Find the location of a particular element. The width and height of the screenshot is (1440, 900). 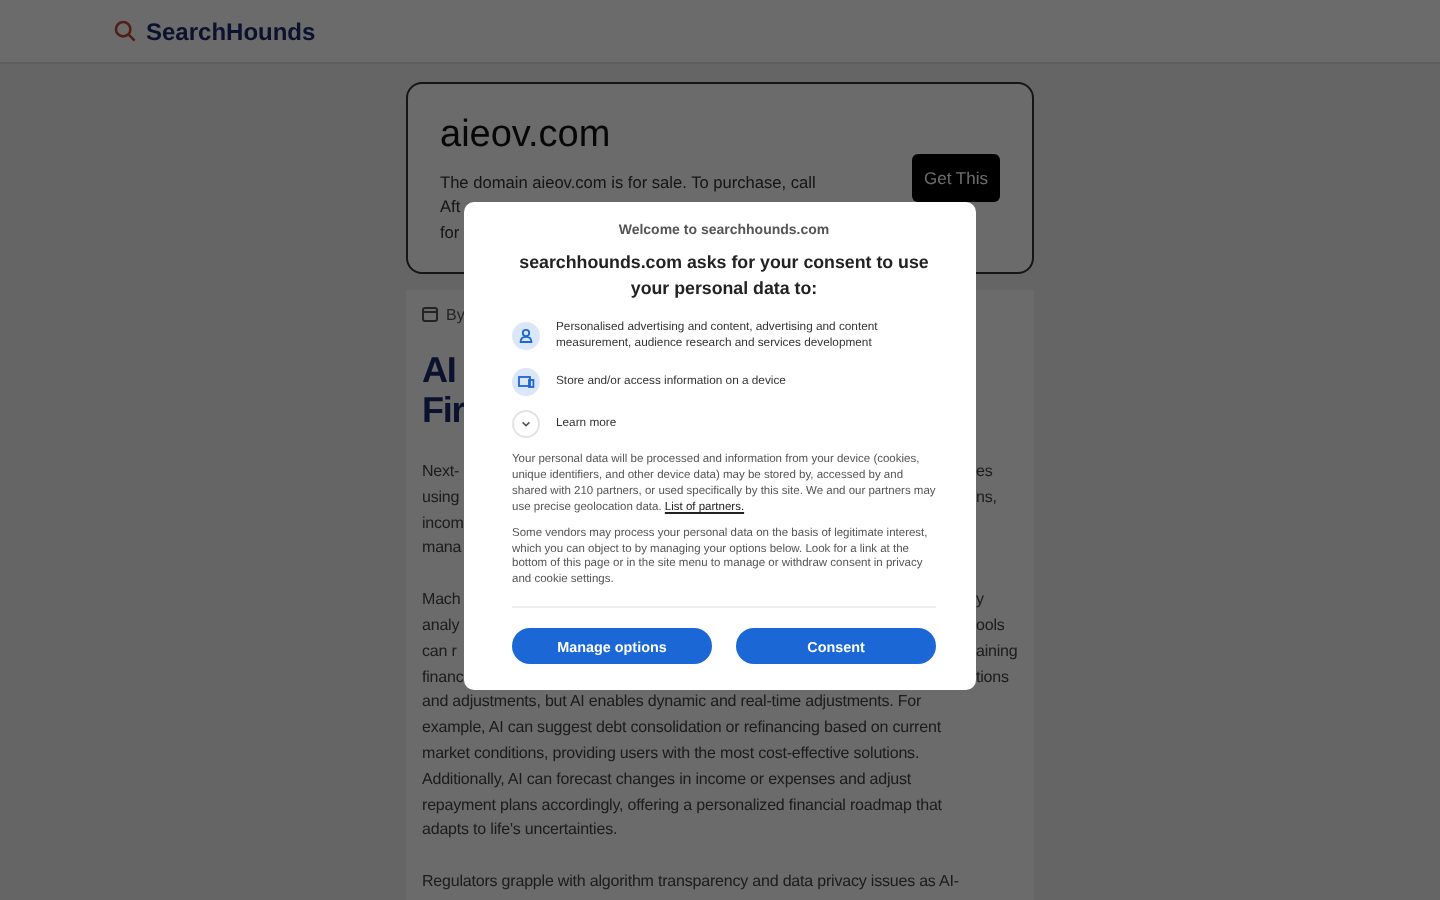

article-text: Mach is located at coordinates (441, 600).